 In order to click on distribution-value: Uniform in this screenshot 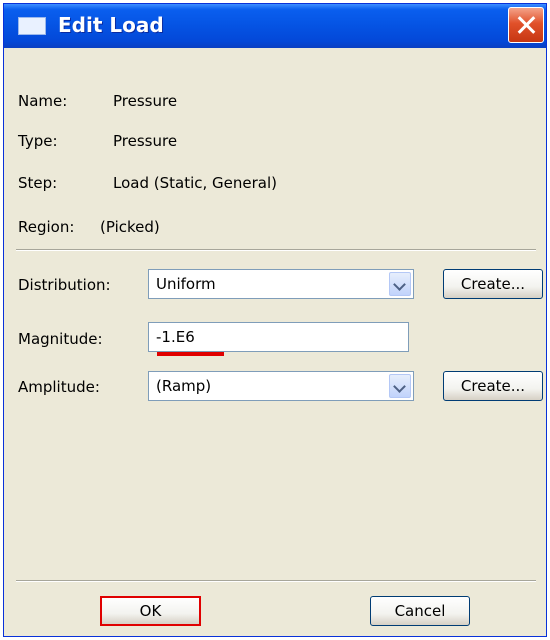, I will do `click(186, 284)`.